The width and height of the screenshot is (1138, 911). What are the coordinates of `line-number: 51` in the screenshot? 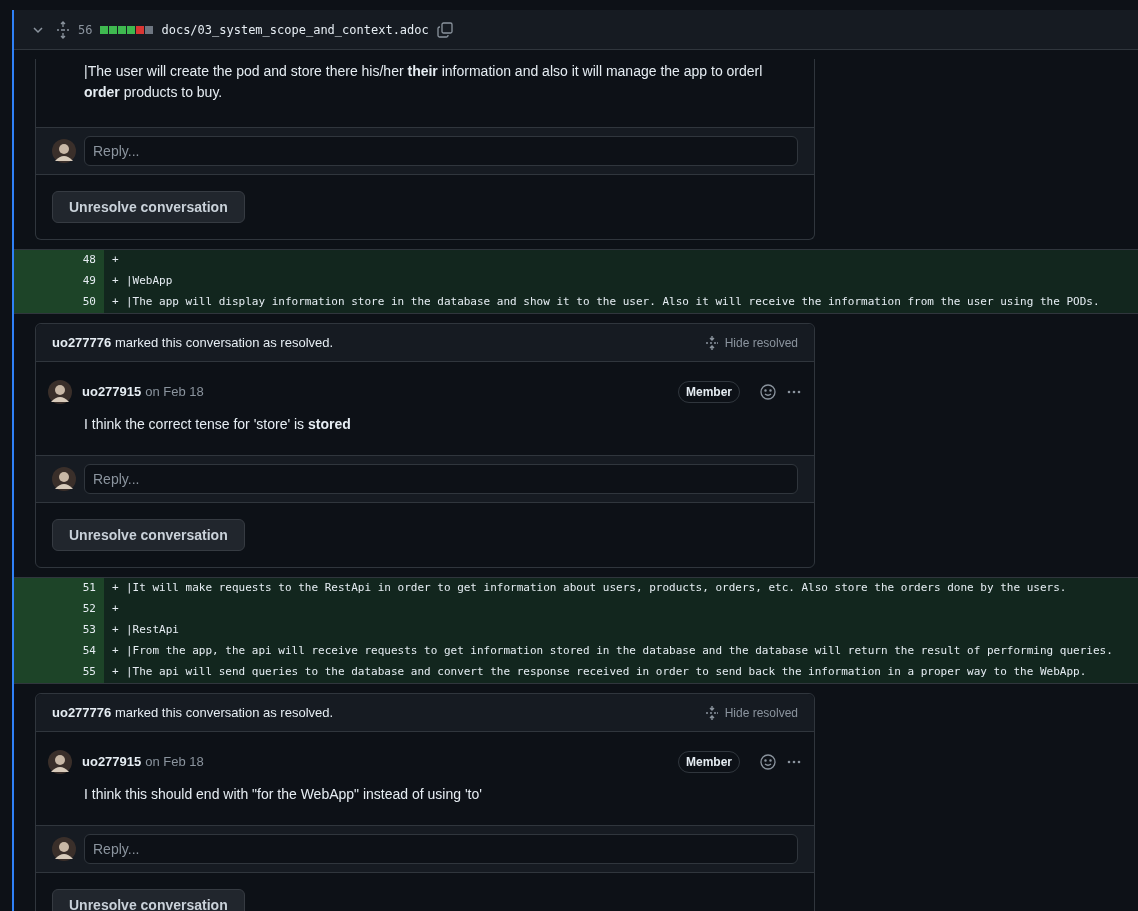 It's located at (59, 588).